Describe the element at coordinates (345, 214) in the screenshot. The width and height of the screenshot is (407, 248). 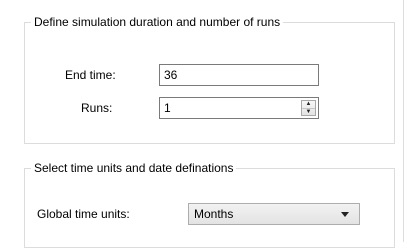
I see `dropdown-arrow-icon` at that location.